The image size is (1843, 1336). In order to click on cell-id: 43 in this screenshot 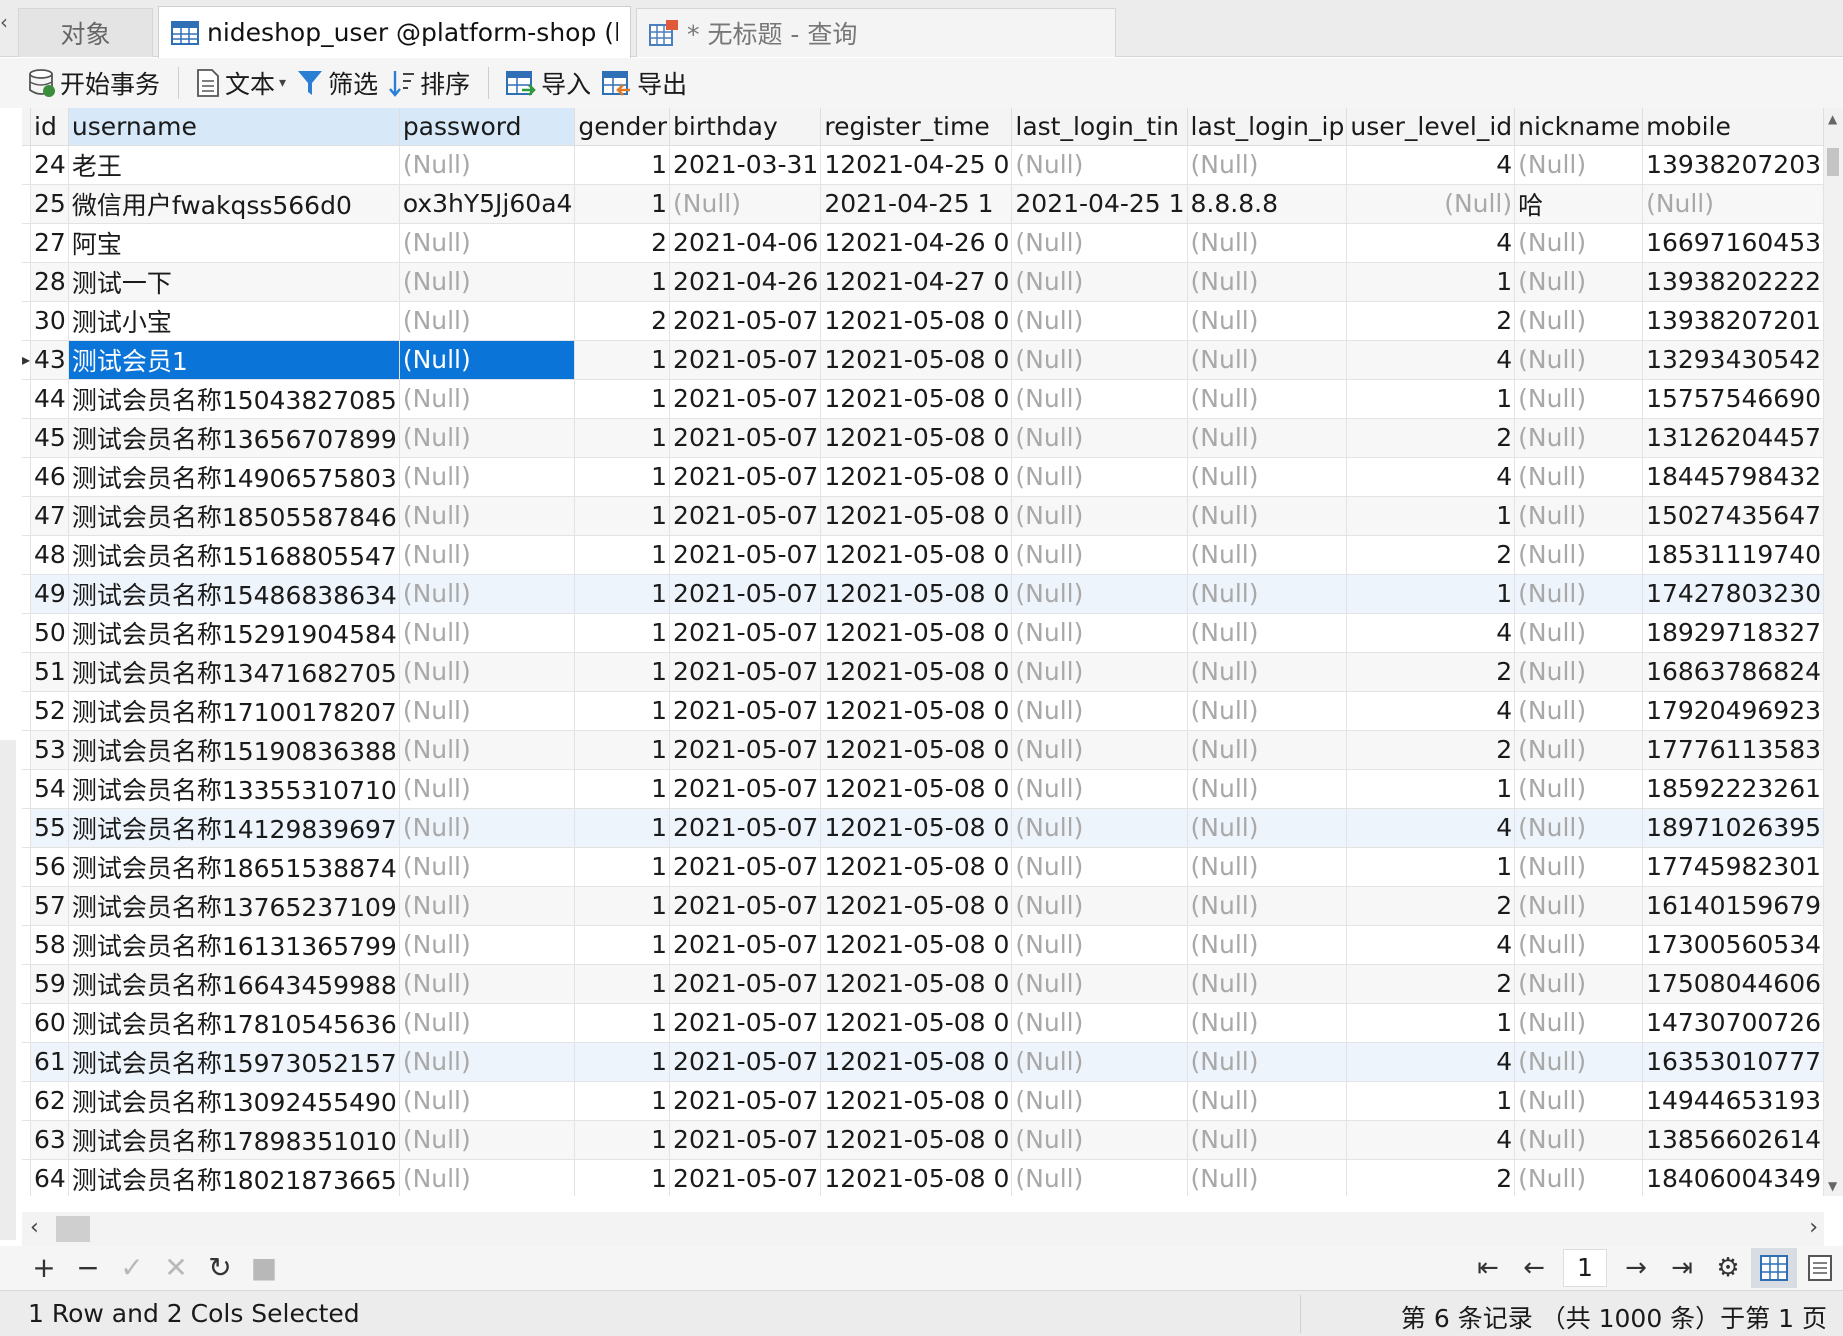, I will do `click(49, 360)`.